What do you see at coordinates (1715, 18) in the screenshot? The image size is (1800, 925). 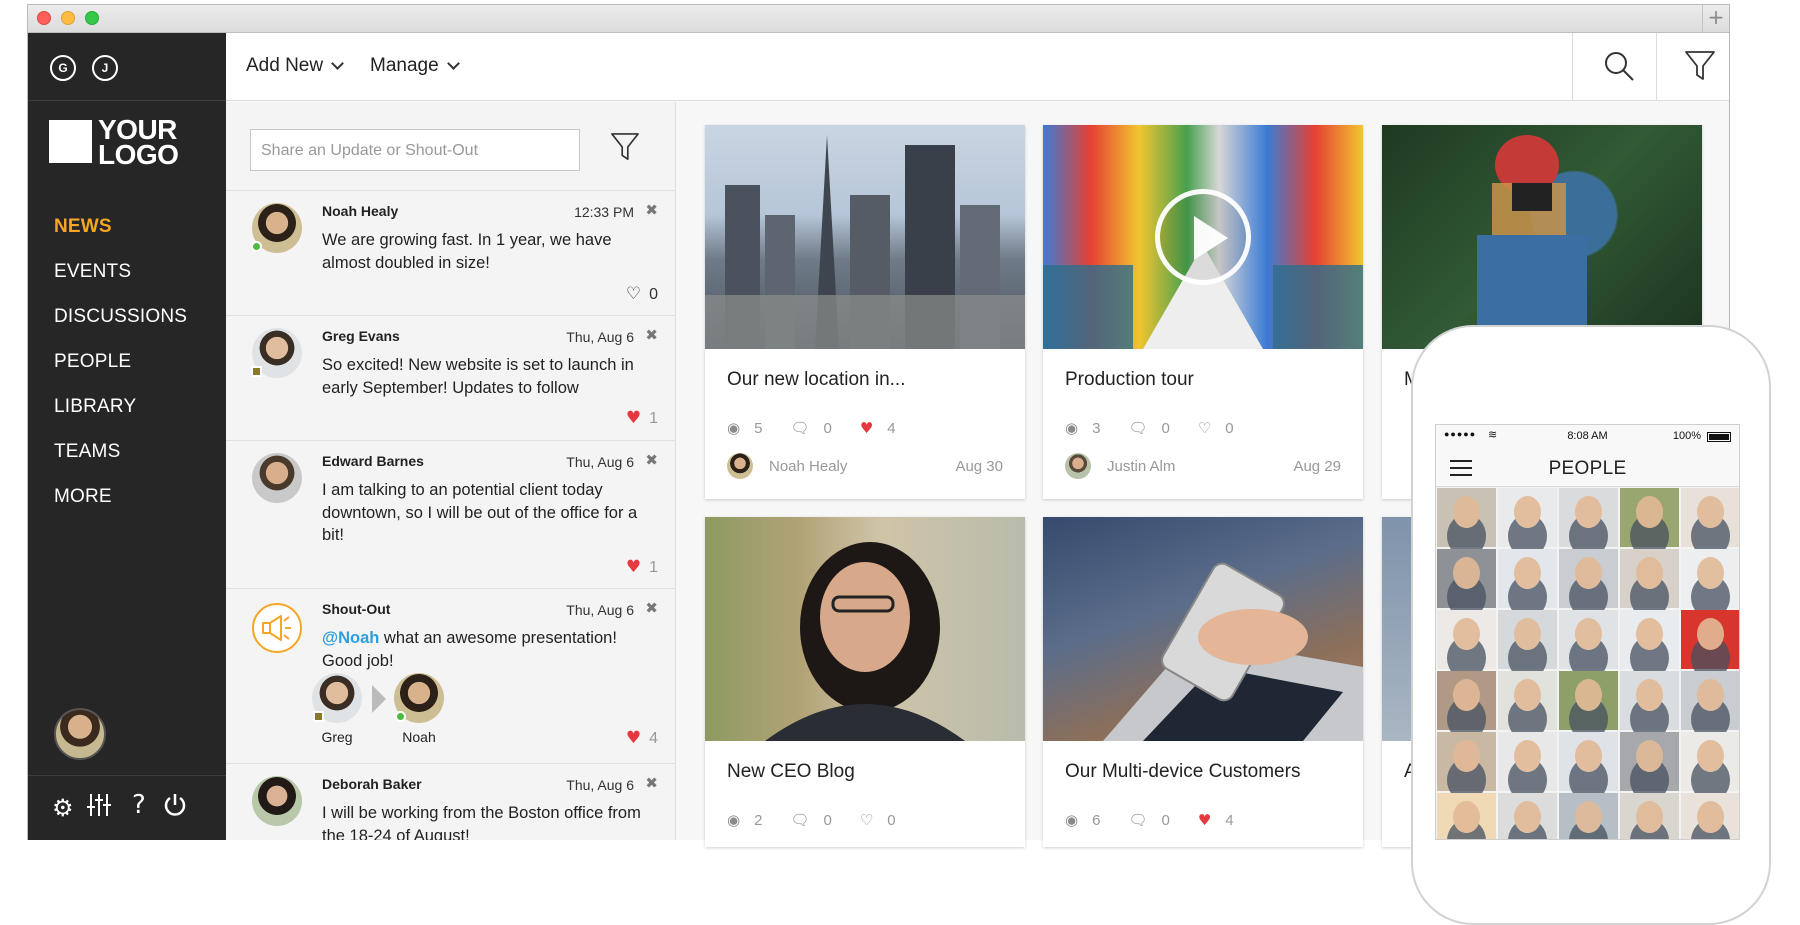 I see `new-tab-button: +` at bounding box center [1715, 18].